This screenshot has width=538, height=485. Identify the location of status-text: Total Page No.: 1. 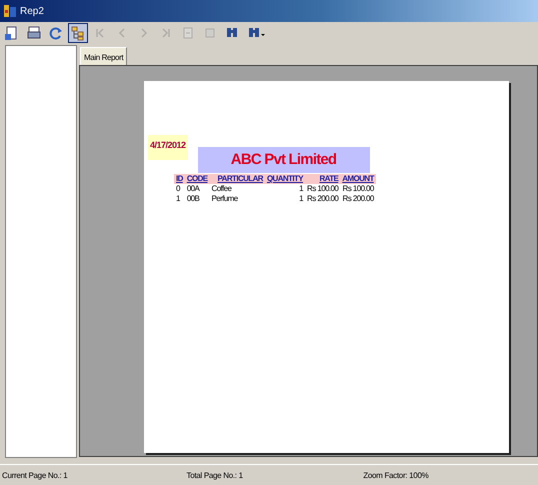
(215, 475).